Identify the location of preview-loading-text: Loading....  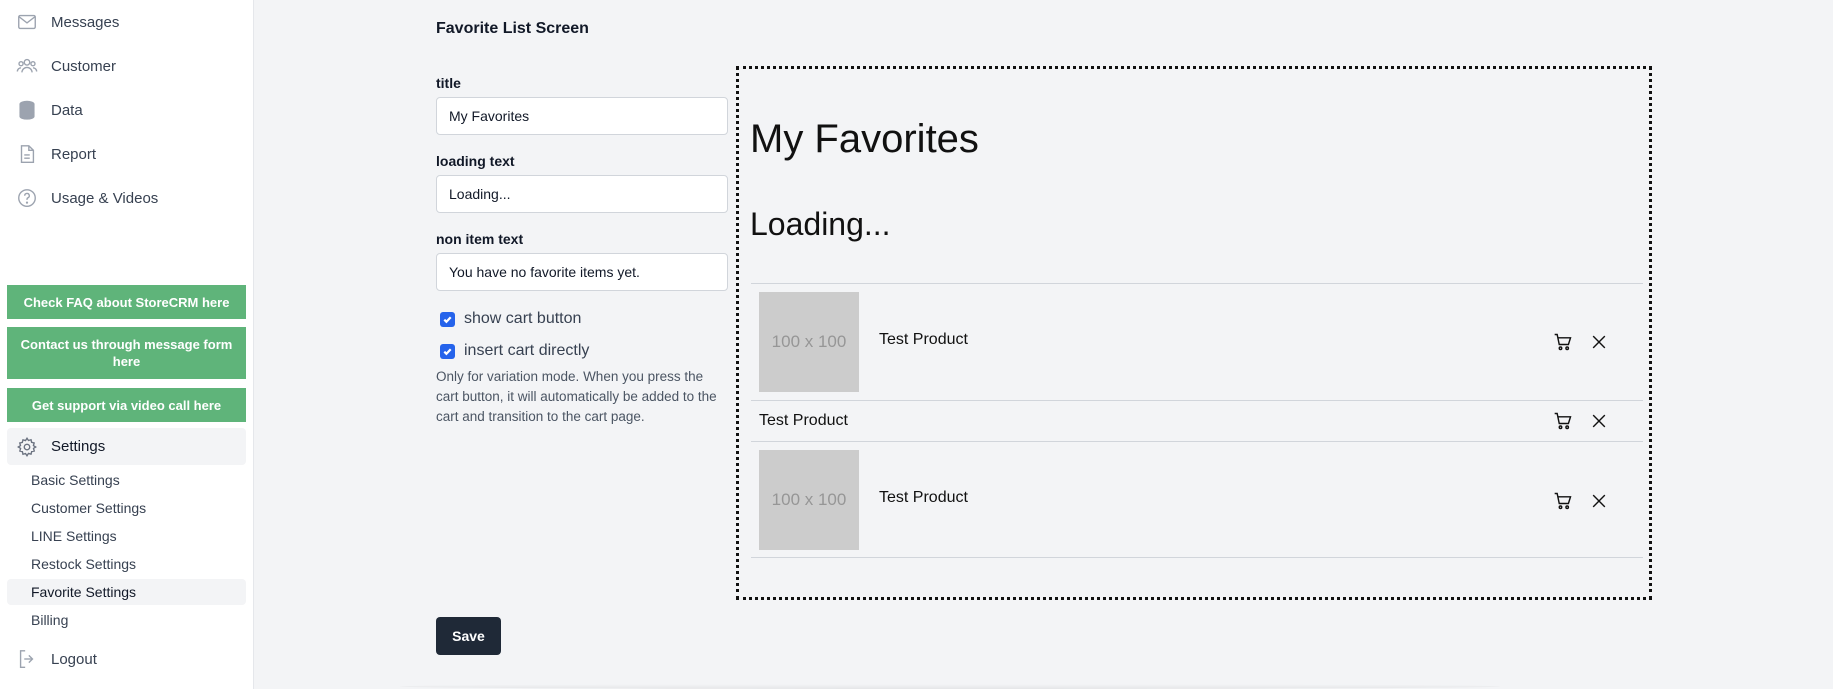
(820, 224).